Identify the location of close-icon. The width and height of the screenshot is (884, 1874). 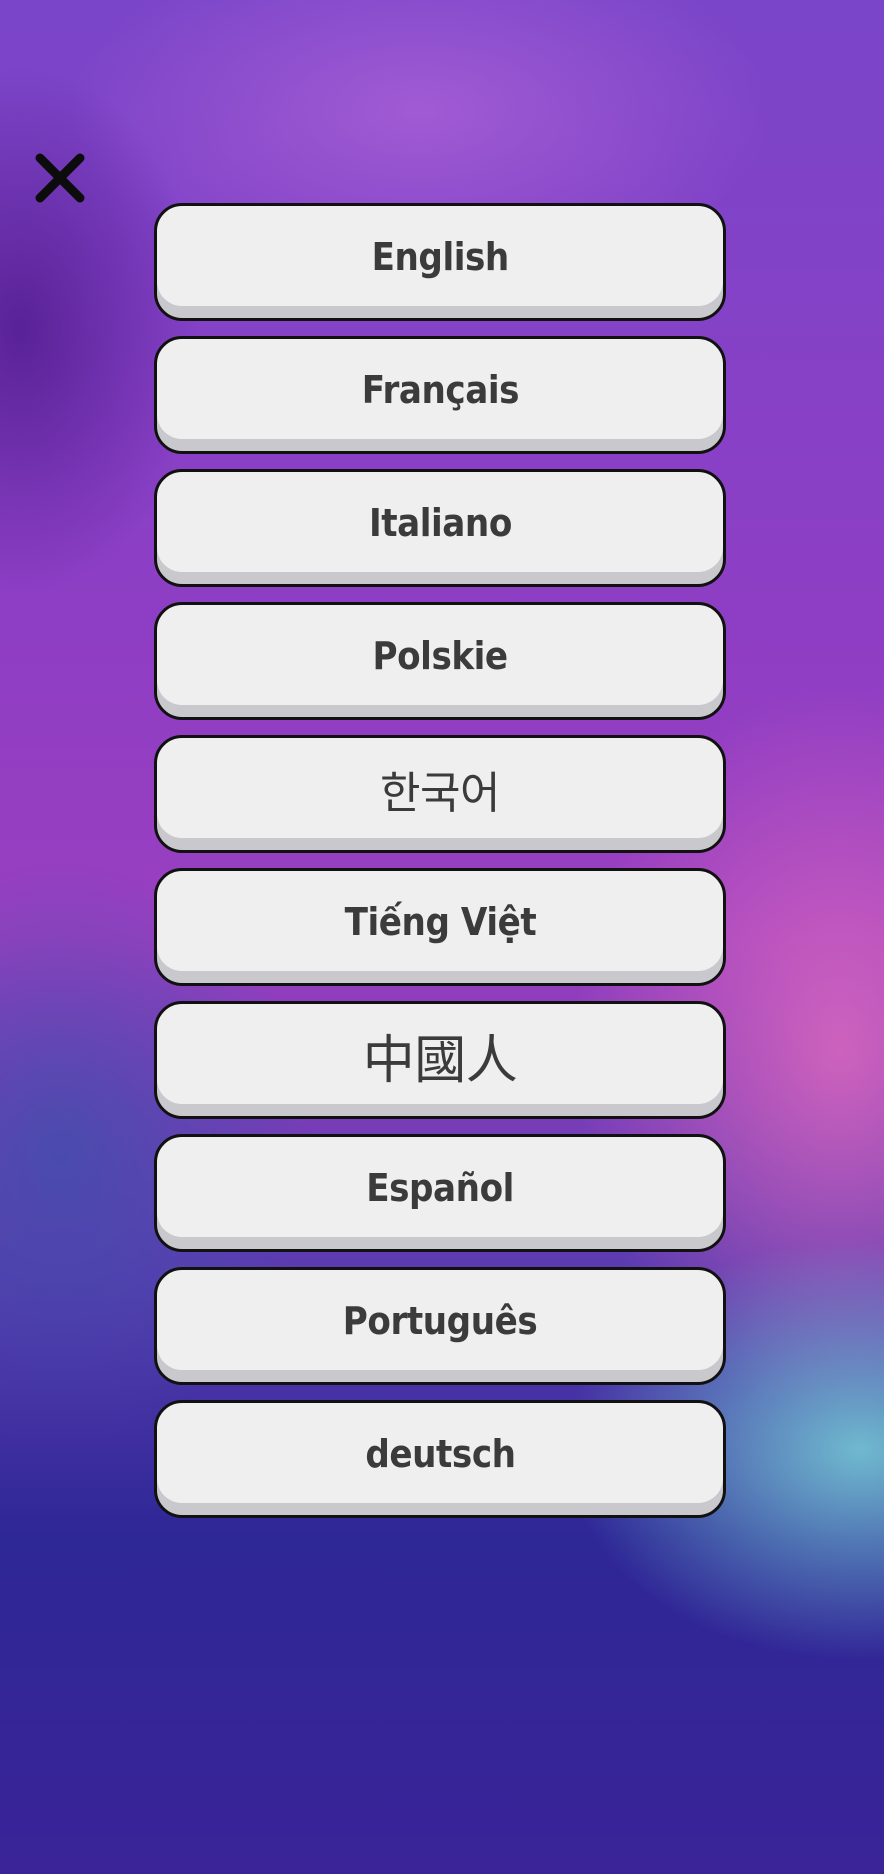
(60, 178).